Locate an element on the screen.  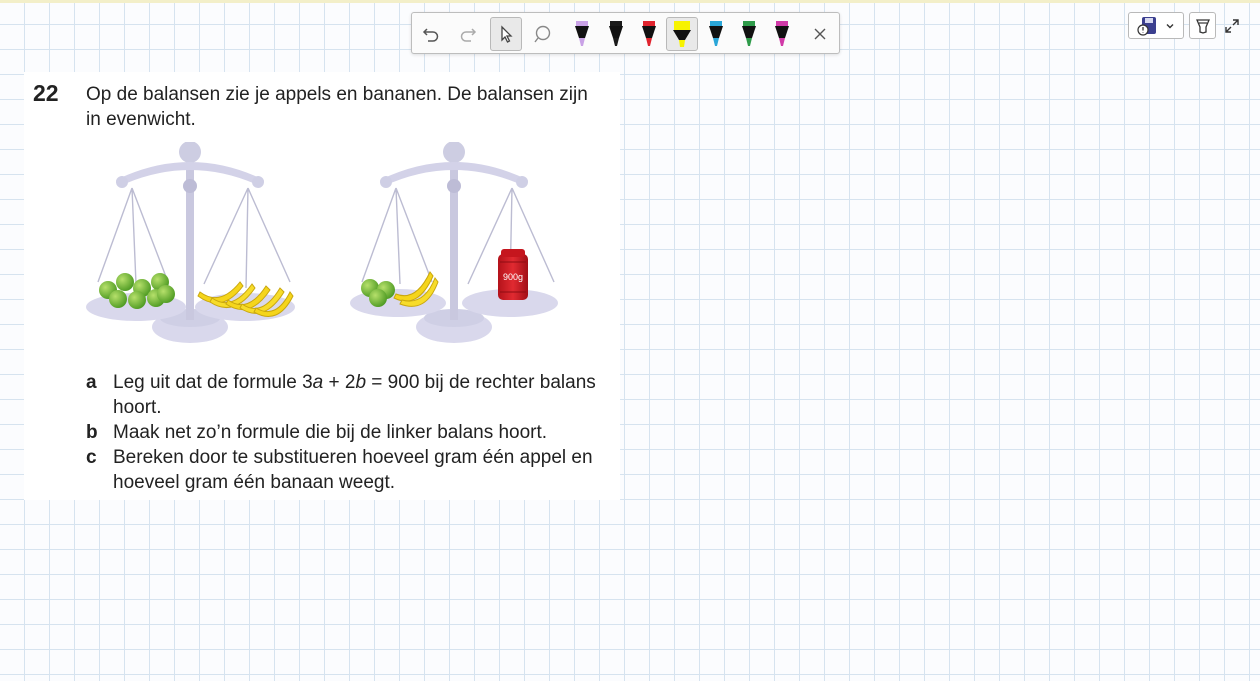
top-progress-strip is located at coordinates (630, 1).